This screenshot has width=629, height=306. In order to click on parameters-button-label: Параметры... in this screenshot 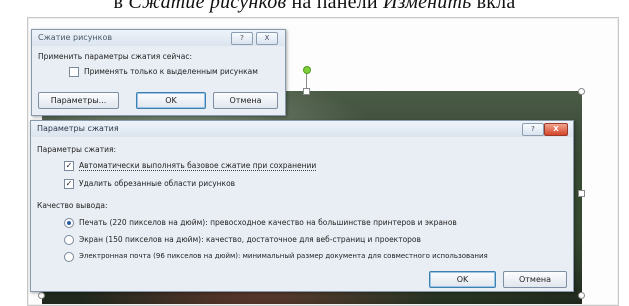, I will do `click(78, 100)`.